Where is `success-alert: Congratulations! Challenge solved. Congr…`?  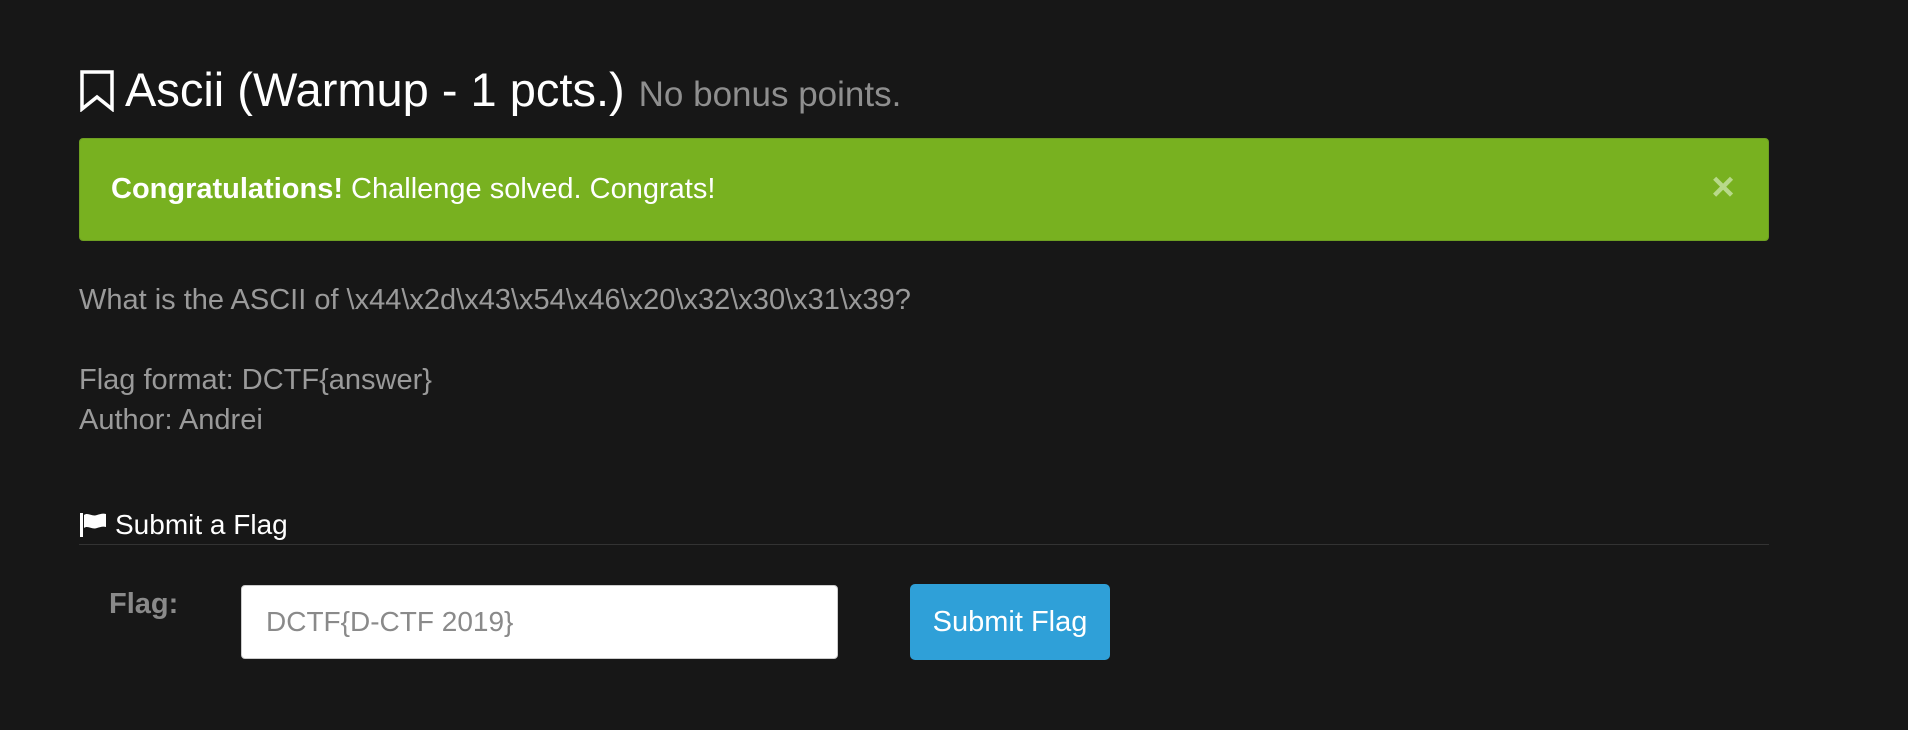
success-alert: Congratulations! Challenge solved. Congr… is located at coordinates (924, 189).